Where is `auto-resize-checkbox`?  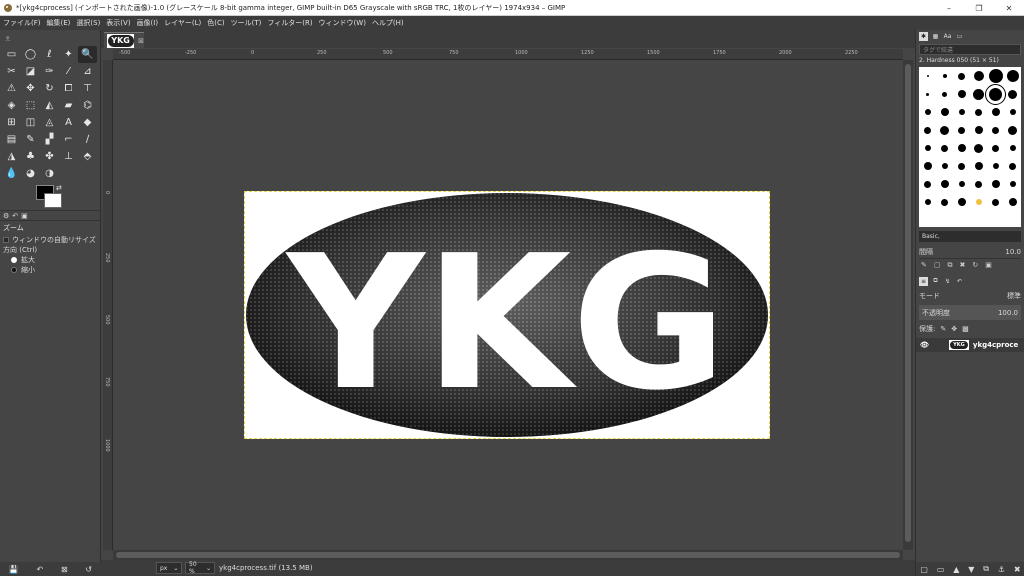
auto-resize-checkbox is located at coordinates (6, 240).